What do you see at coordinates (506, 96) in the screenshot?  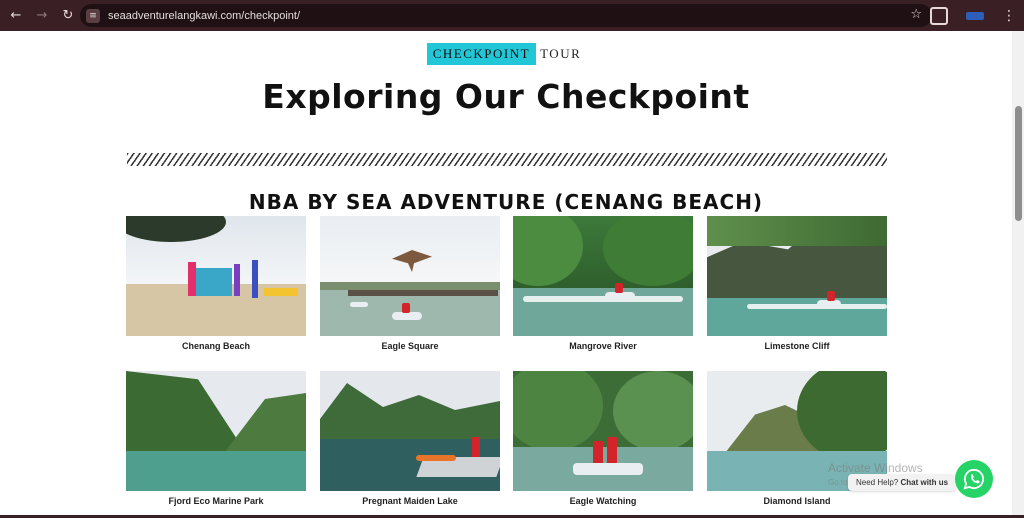 I see `page-title: Exploring Our Checkpoint` at bounding box center [506, 96].